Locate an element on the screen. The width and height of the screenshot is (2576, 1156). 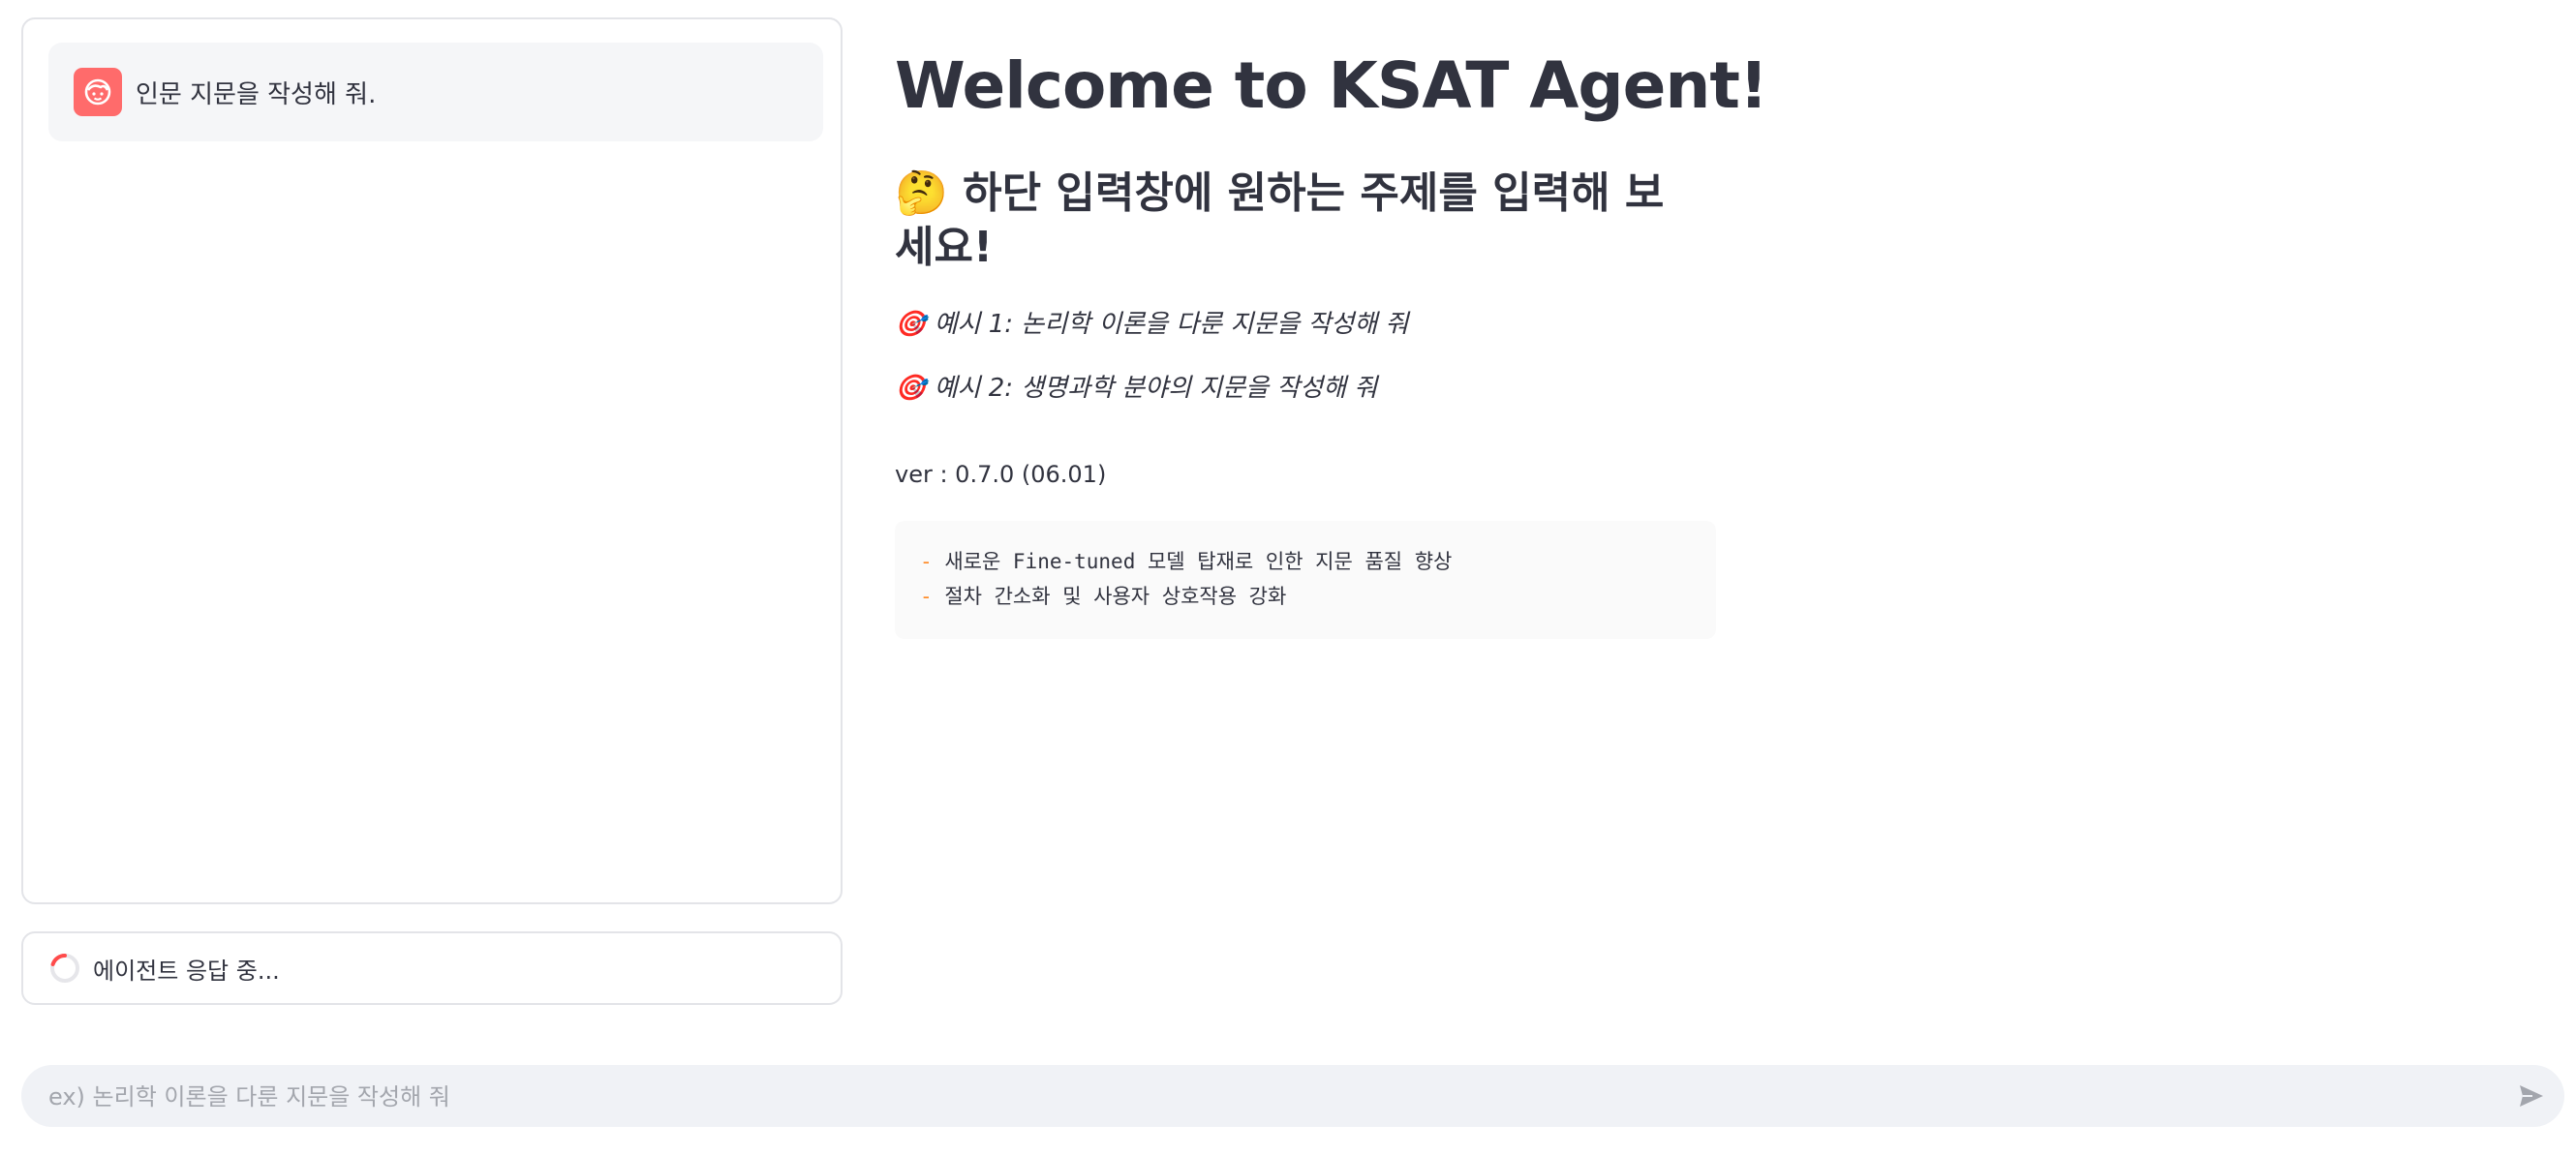
chat-message-user: 인문 지문을 작성해 줘. is located at coordinates (435, 92).